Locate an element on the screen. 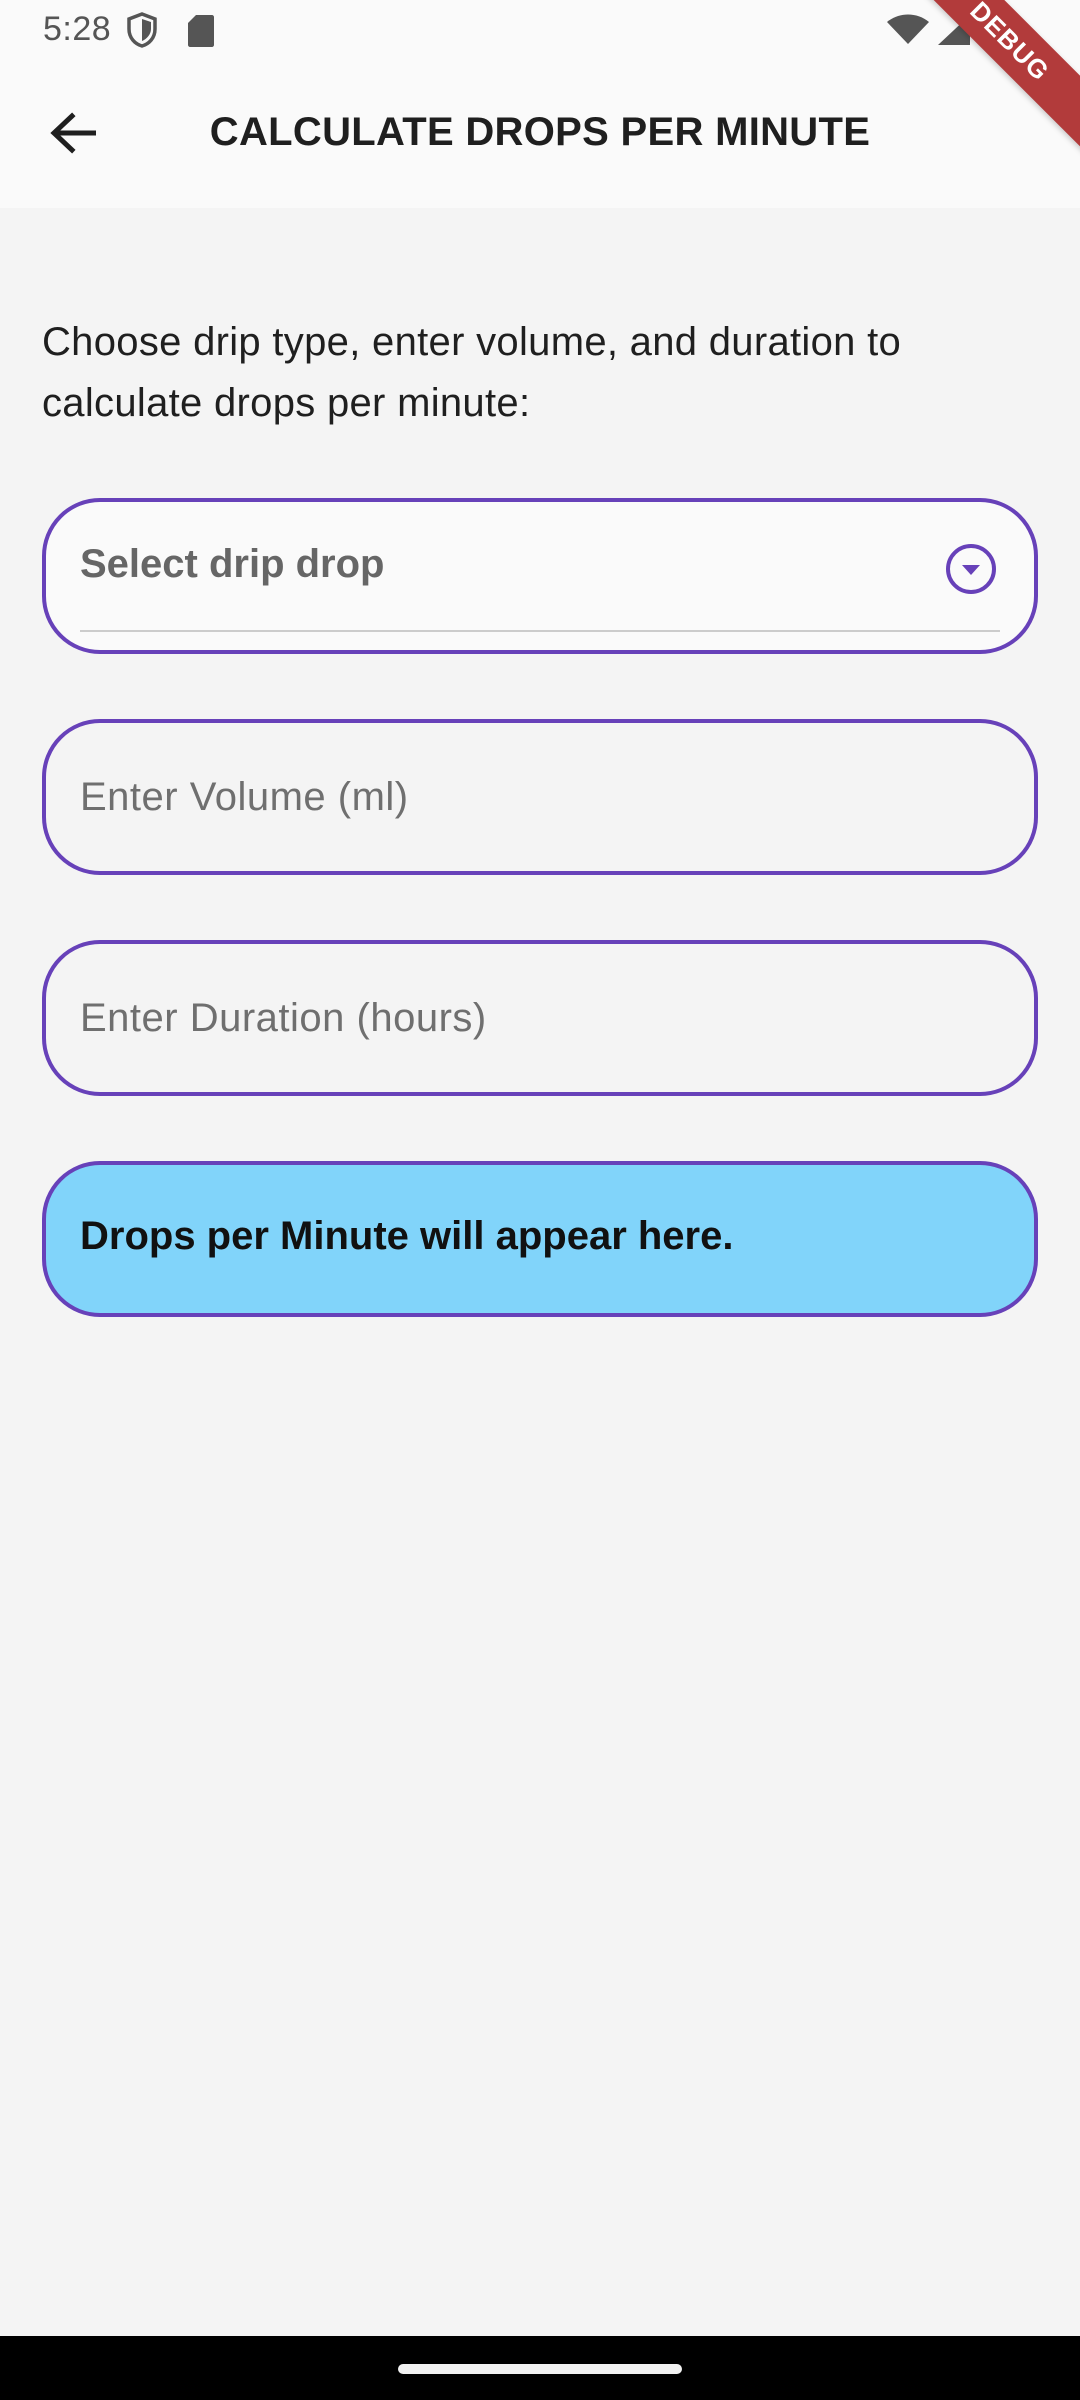  volume-field is located at coordinates (540, 797).